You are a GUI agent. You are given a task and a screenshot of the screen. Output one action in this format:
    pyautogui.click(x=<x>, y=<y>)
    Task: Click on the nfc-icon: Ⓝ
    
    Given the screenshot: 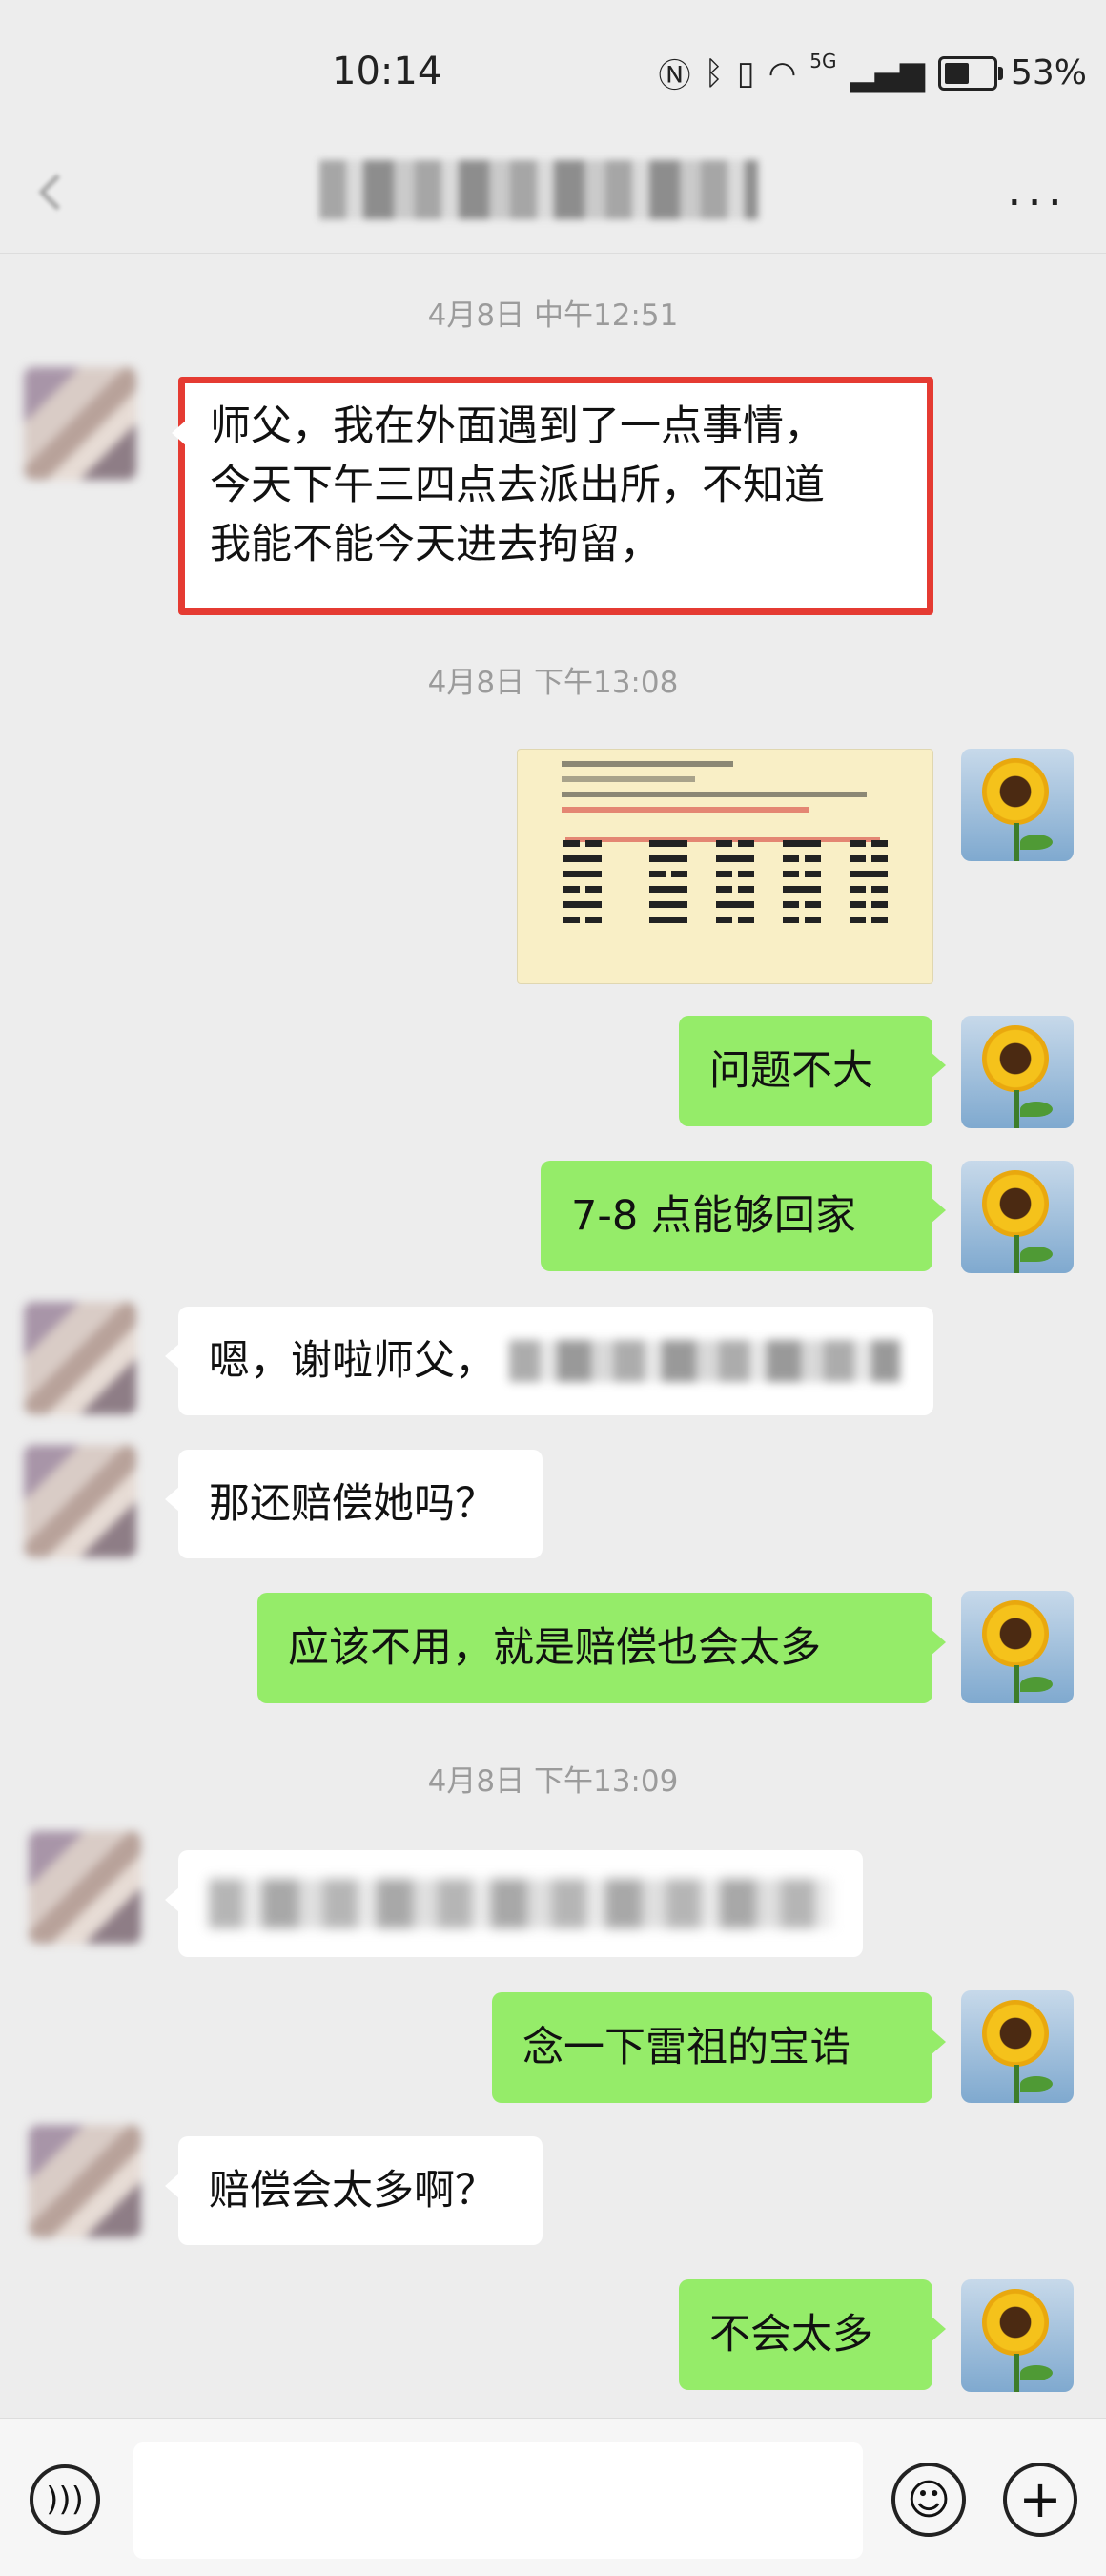 What is the action you would take?
    pyautogui.click(x=674, y=76)
    